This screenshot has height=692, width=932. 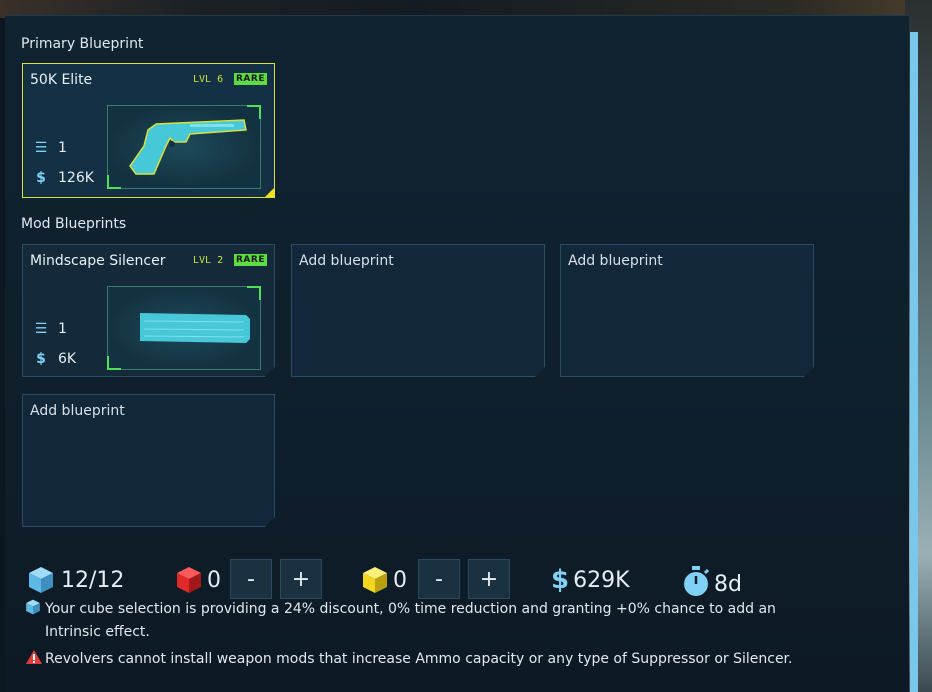 I want to click on primary-blueprint-title: Primary Blueprint, so click(x=82, y=44).